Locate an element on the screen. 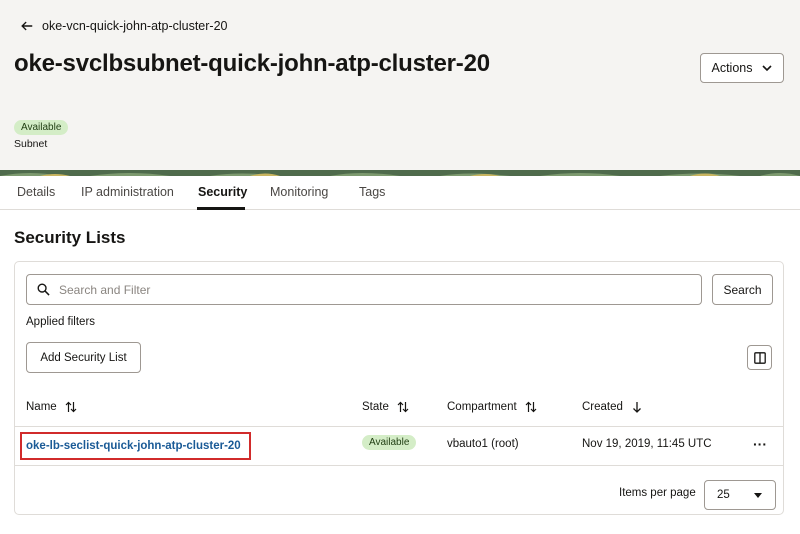 The width and height of the screenshot is (800, 534). actions-label: Actions is located at coordinates (732, 68).